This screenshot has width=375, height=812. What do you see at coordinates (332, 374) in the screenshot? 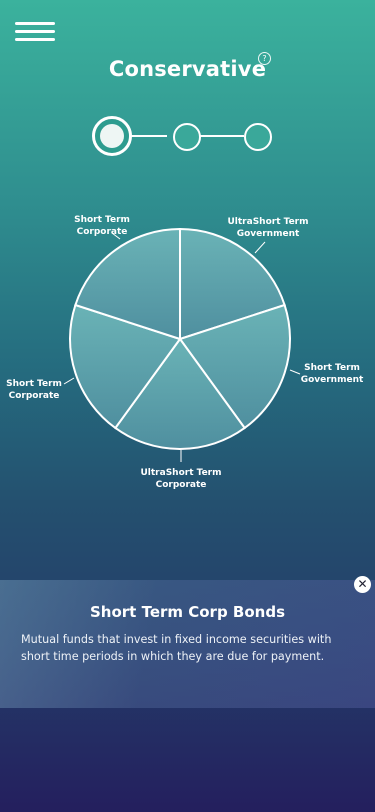
I see `pie-slice-label: Short Term Government` at bounding box center [332, 374].